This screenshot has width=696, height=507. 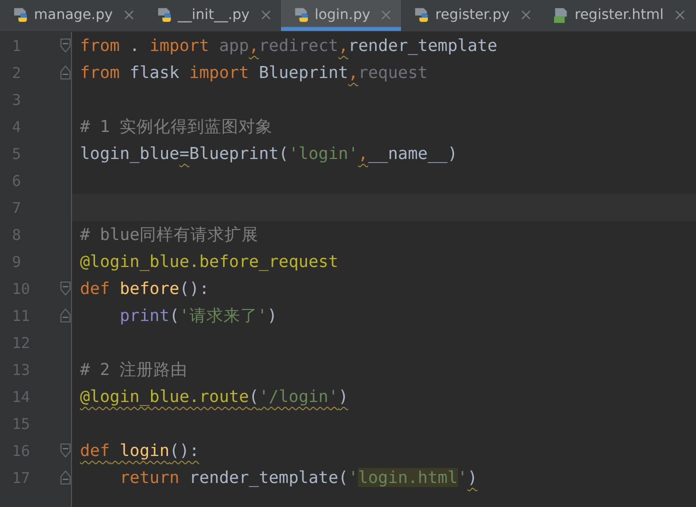 I want to click on file-tab: register.py, so click(x=471, y=15).